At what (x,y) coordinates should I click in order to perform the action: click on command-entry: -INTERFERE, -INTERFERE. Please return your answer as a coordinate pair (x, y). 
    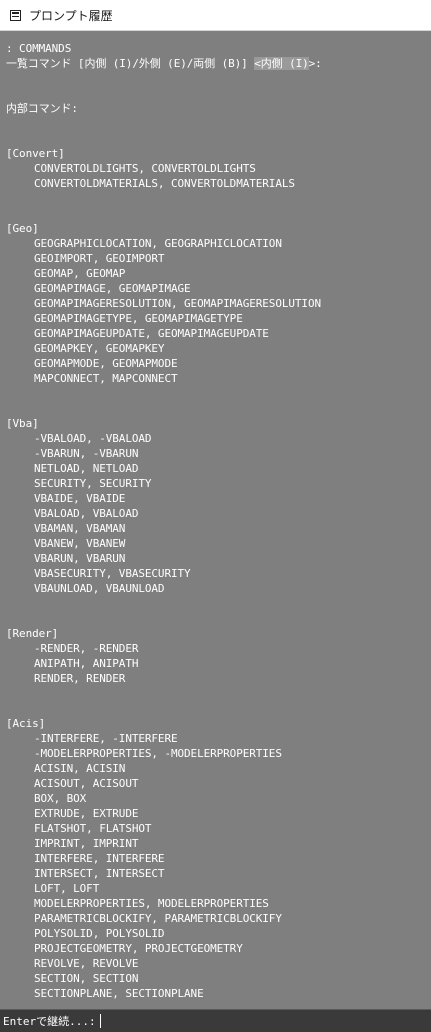
    Looking at the image, I should click on (106, 738).